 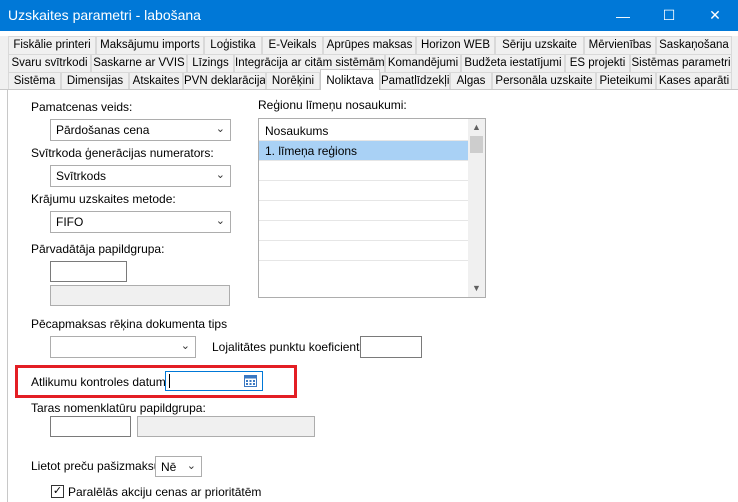 I want to click on parallel-prices-checkbox: ✓, so click(x=57, y=491).